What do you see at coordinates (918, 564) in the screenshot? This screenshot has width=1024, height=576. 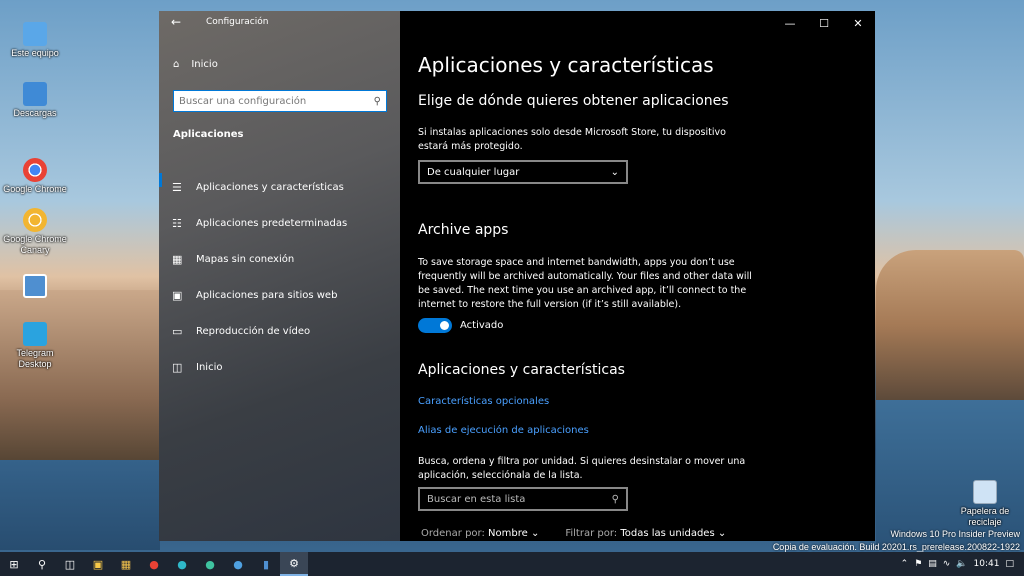 I see `defender-icon: ⚑` at bounding box center [918, 564].